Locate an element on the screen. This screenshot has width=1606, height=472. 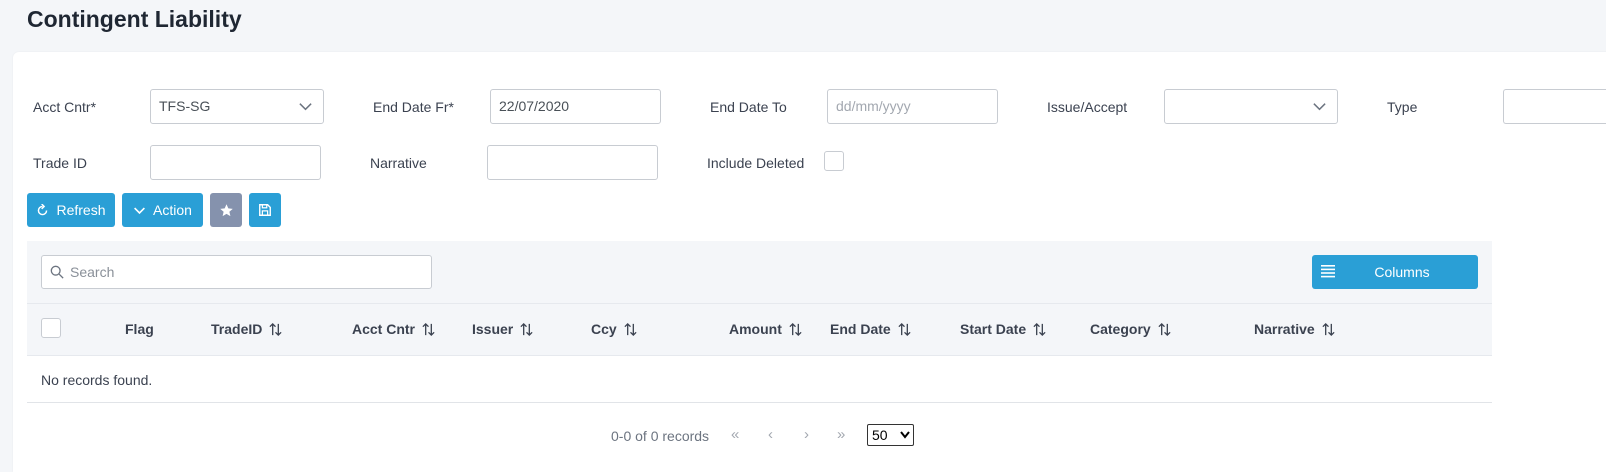
rows-per-page-value: 50 is located at coordinates (880, 435).